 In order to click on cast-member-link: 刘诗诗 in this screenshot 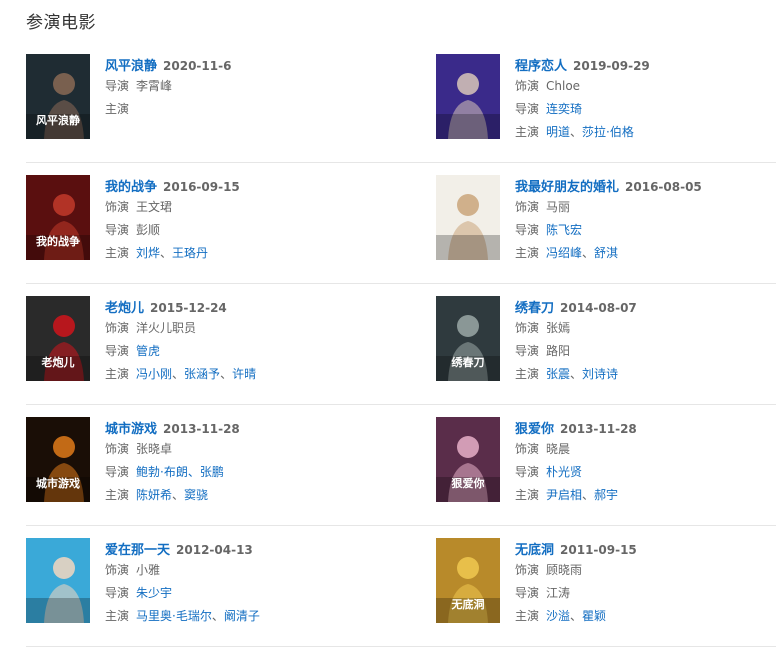, I will do `click(600, 374)`.